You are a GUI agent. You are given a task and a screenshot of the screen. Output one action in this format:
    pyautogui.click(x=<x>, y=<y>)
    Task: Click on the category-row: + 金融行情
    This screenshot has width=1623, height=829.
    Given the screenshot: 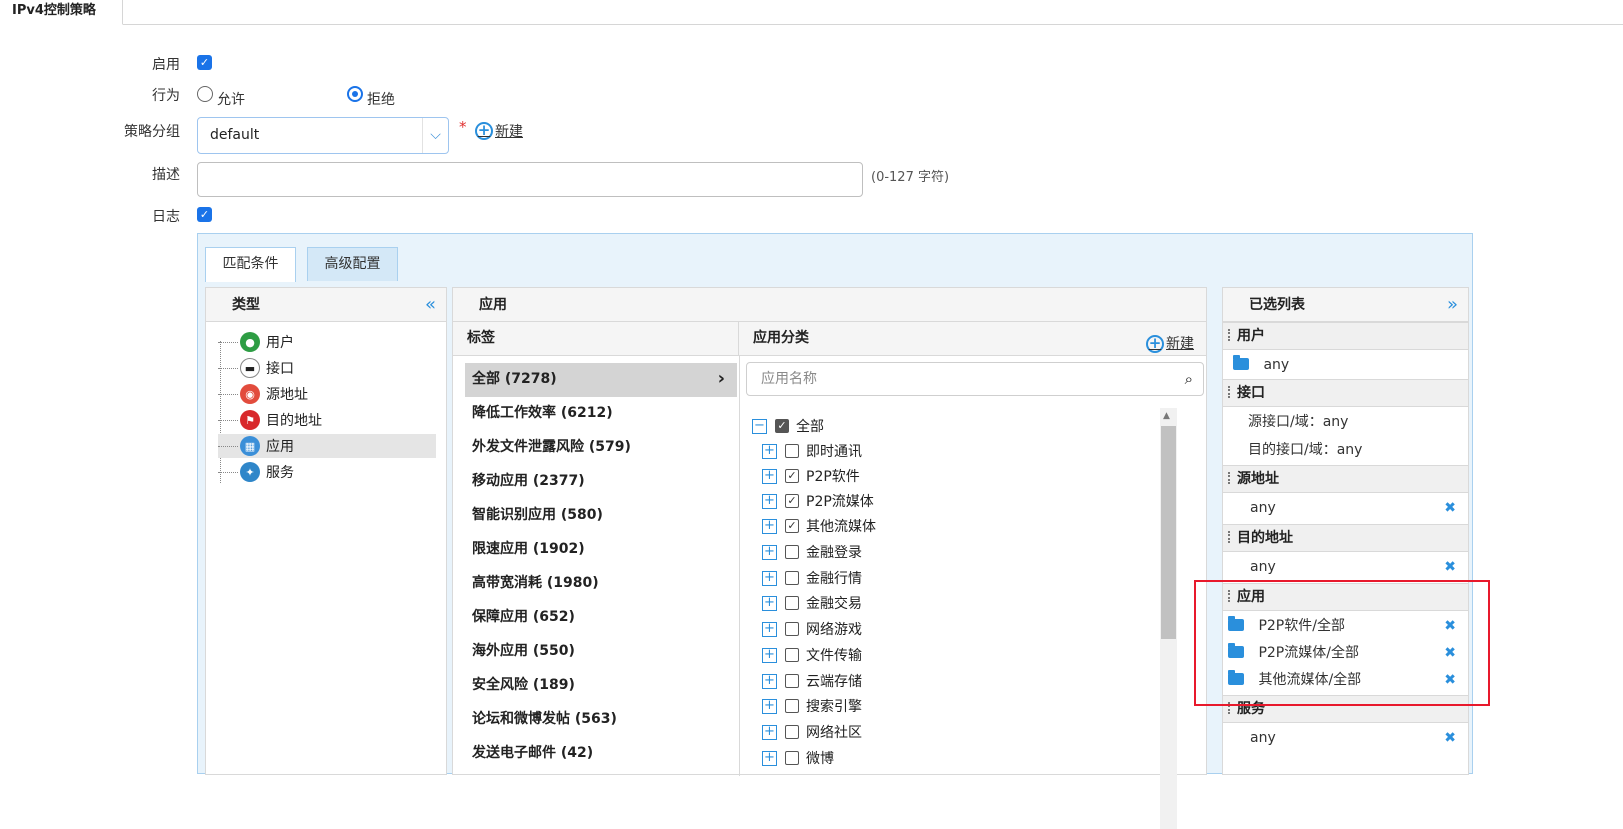 What is the action you would take?
    pyautogui.click(x=812, y=578)
    